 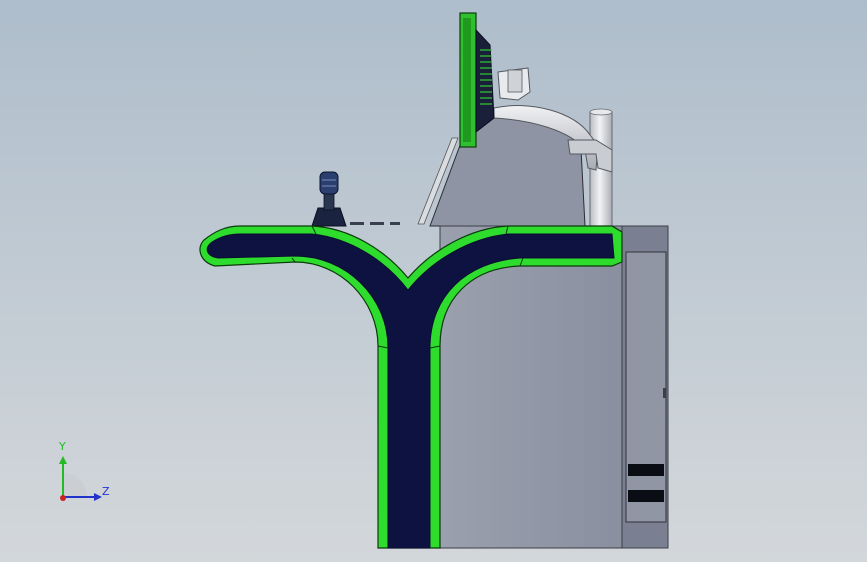 I want to click on triad-plane, so click(x=75, y=485).